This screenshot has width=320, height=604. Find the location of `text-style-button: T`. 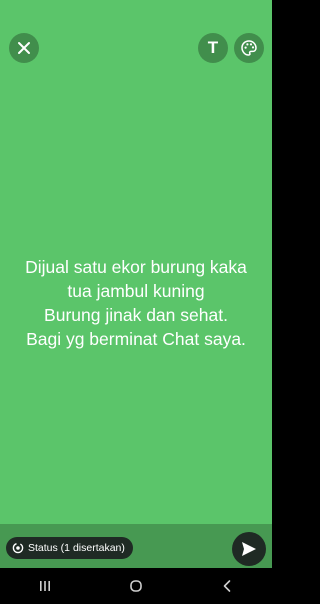

text-style-button: T is located at coordinates (213, 48).